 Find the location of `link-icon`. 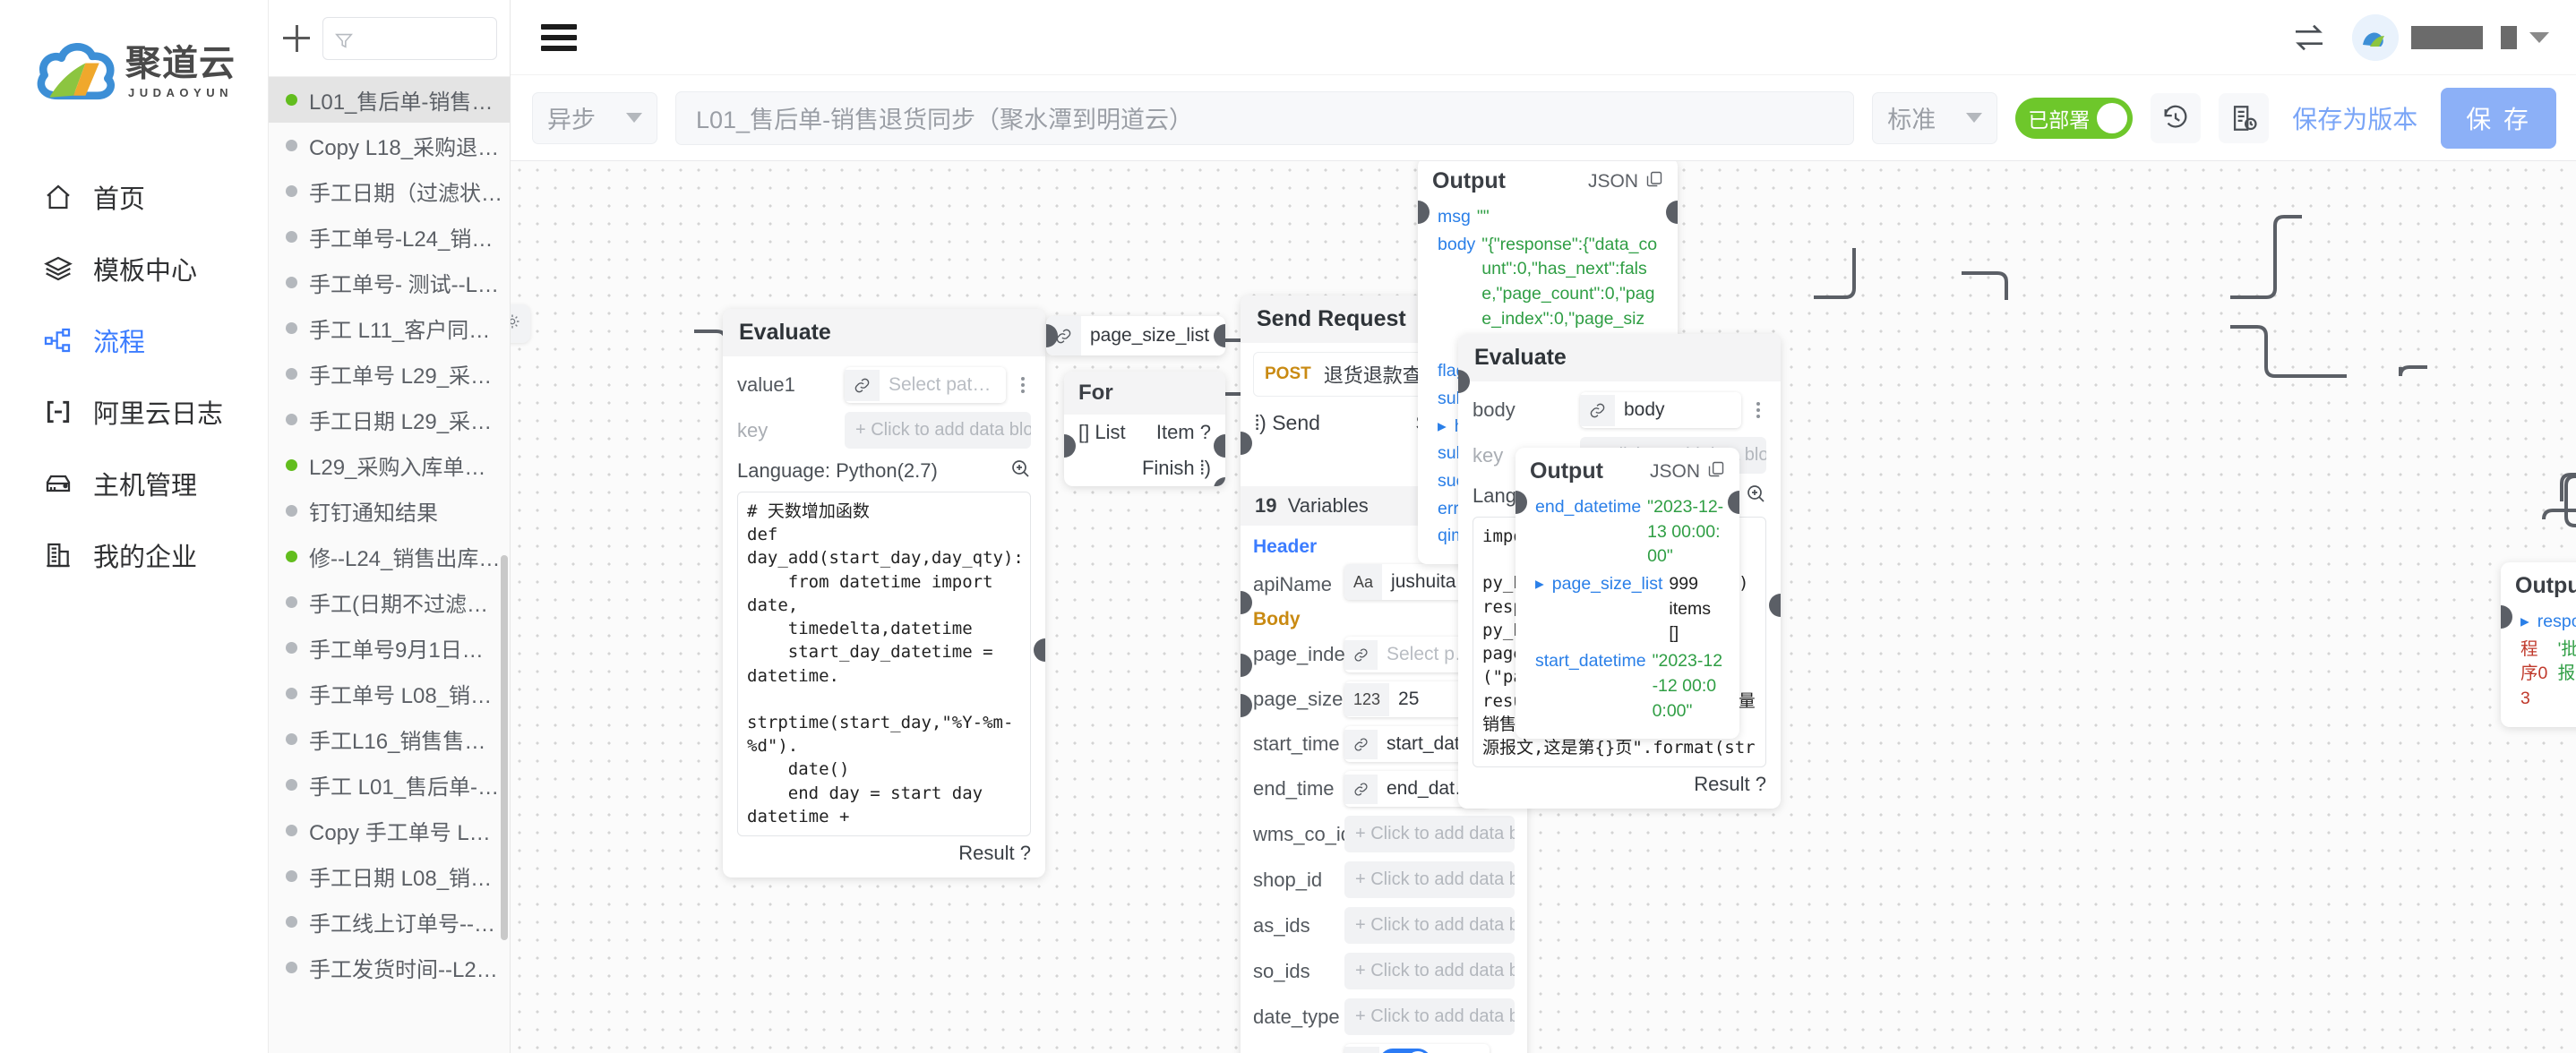

link-icon is located at coordinates (1361, 654).